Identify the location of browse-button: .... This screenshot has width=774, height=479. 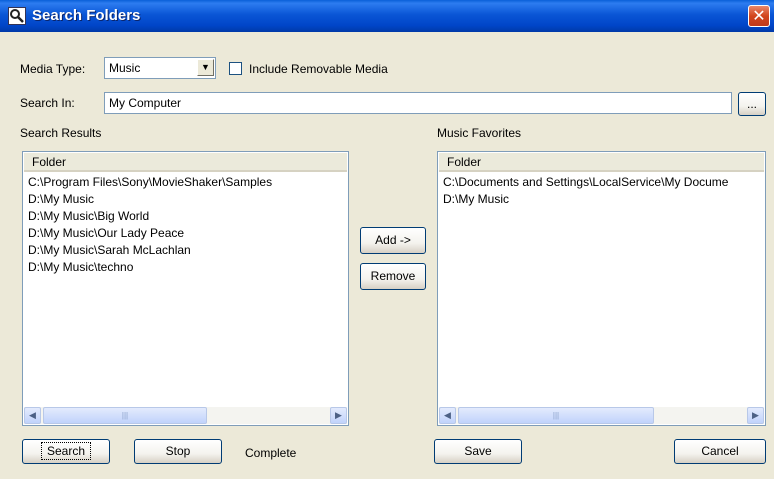
(752, 104).